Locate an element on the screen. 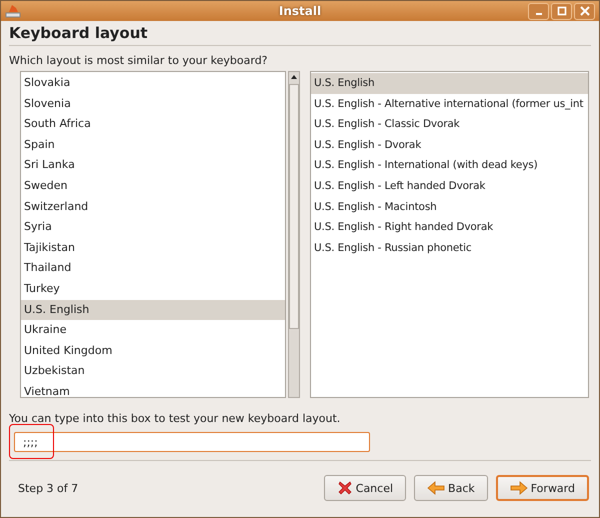  scroll-up-icon is located at coordinates (294, 77).